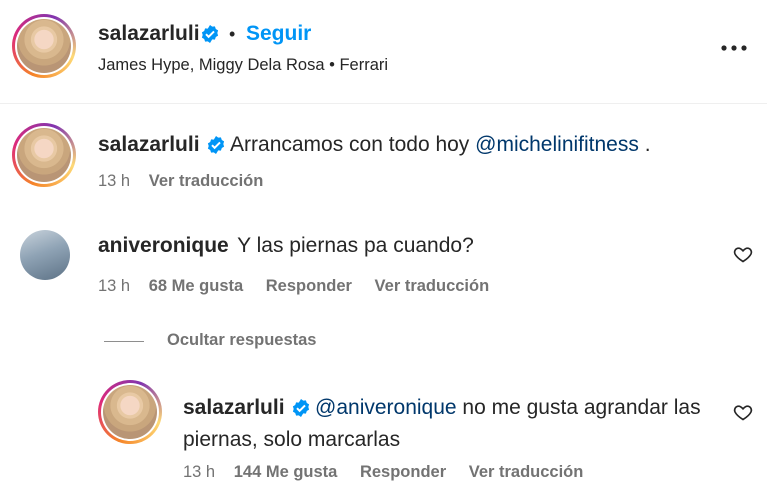 The height and width of the screenshot is (492, 767). I want to click on caption-body: Arrancamos con todo hoy, so click(353, 144).